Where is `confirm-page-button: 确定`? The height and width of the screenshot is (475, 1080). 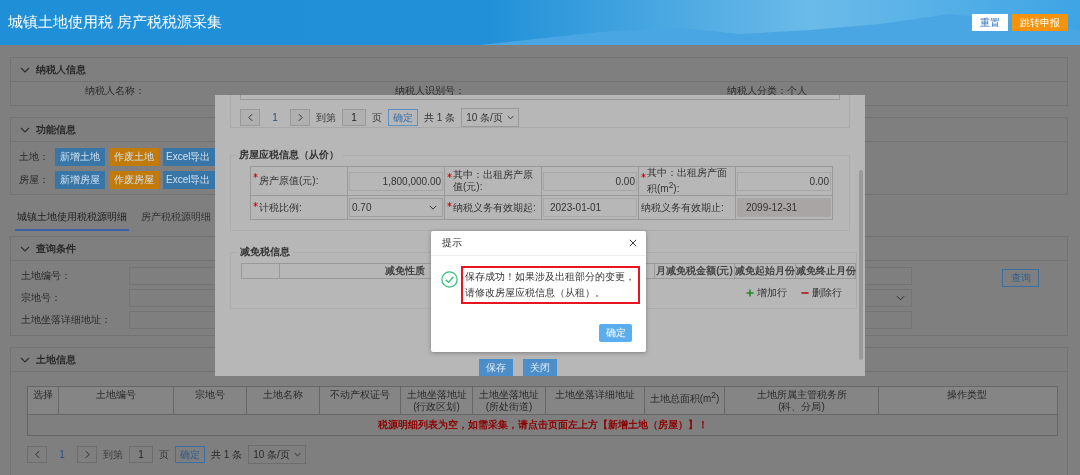 confirm-page-button: 确定 is located at coordinates (403, 117).